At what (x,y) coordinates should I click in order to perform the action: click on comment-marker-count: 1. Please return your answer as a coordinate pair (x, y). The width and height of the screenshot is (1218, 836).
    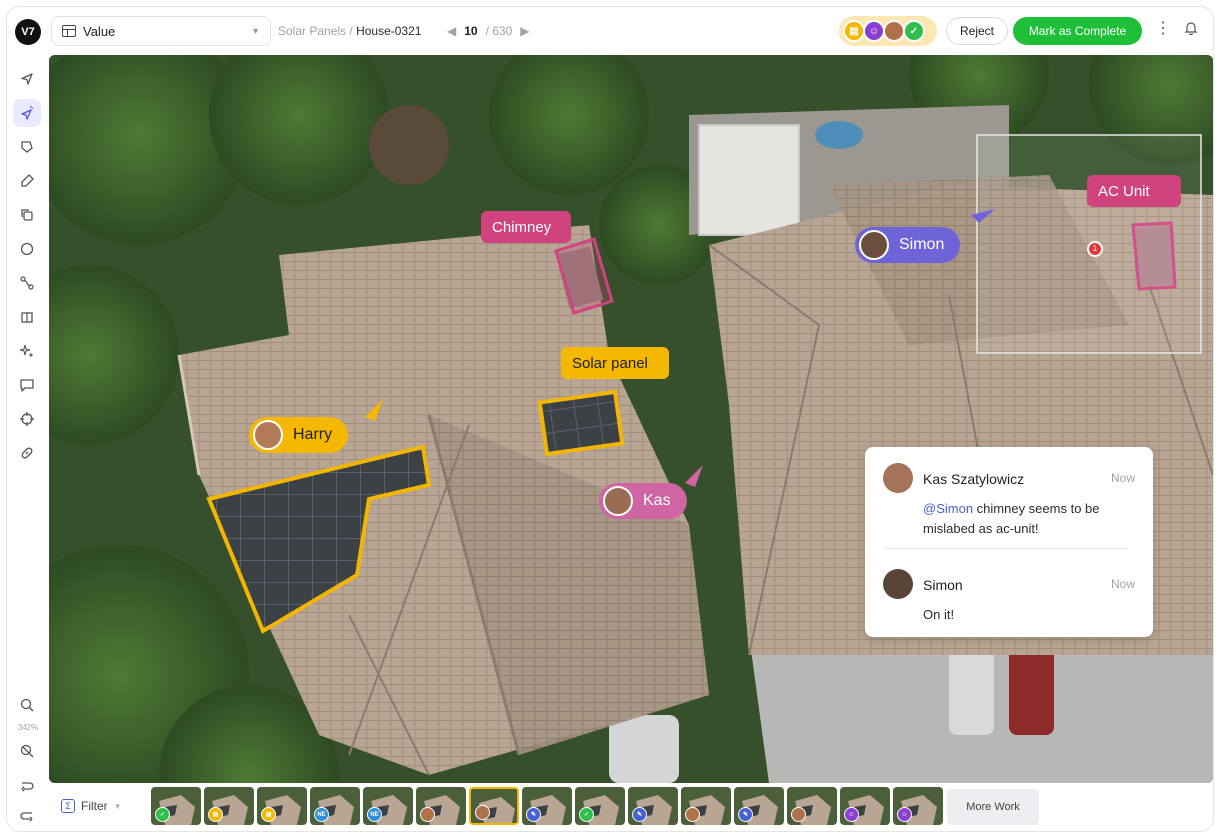
    Looking at the image, I should click on (1095, 249).